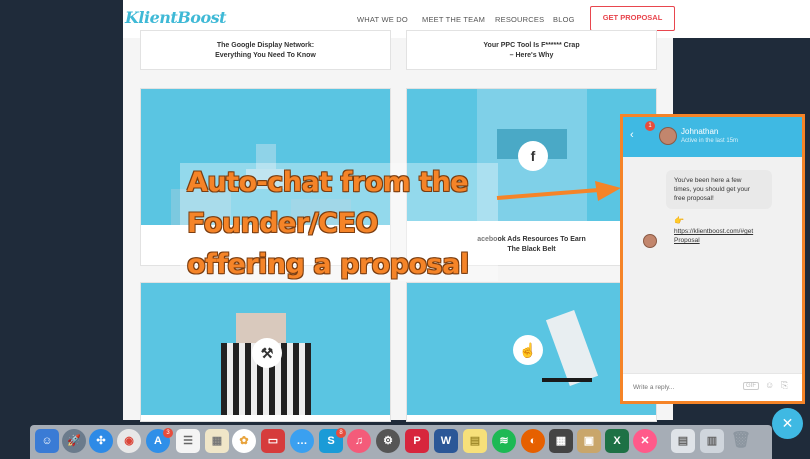 The height and width of the screenshot is (459, 810). What do you see at coordinates (328, 182) in the screenshot?
I see `annotation-line-1: Auto-chat from the` at bounding box center [328, 182].